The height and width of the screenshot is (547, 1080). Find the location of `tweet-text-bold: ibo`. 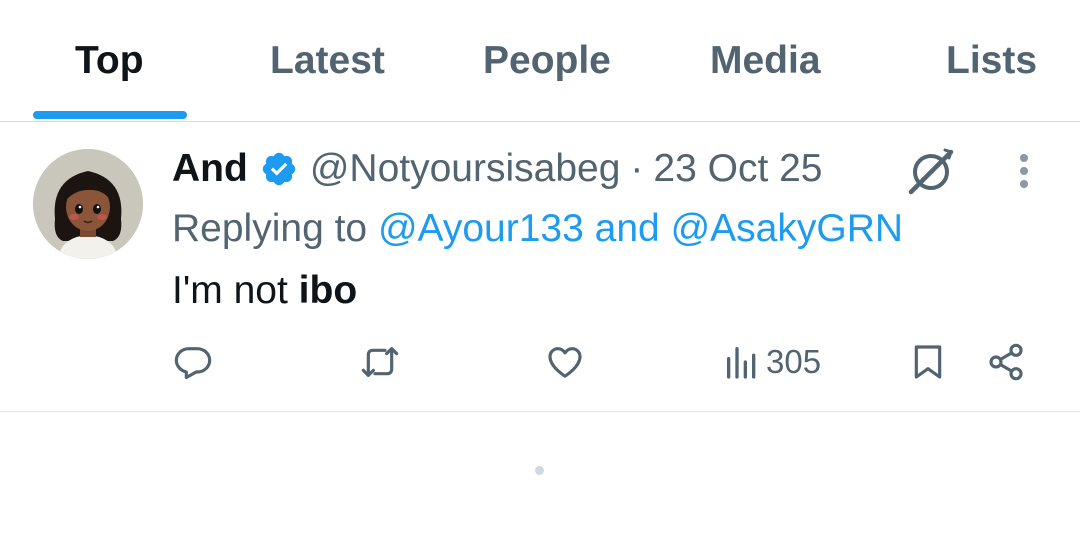

tweet-text-bold: ibo is located at coordinates (328, 290).